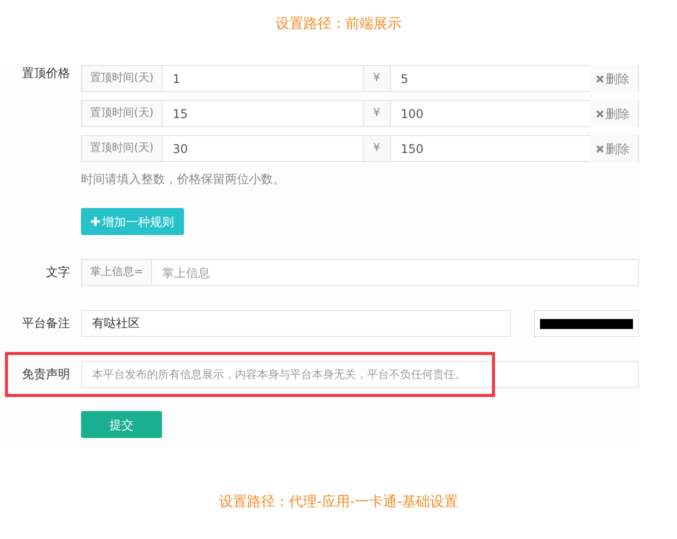  I want to click on field-label: 平台备注, so click(45, 323).